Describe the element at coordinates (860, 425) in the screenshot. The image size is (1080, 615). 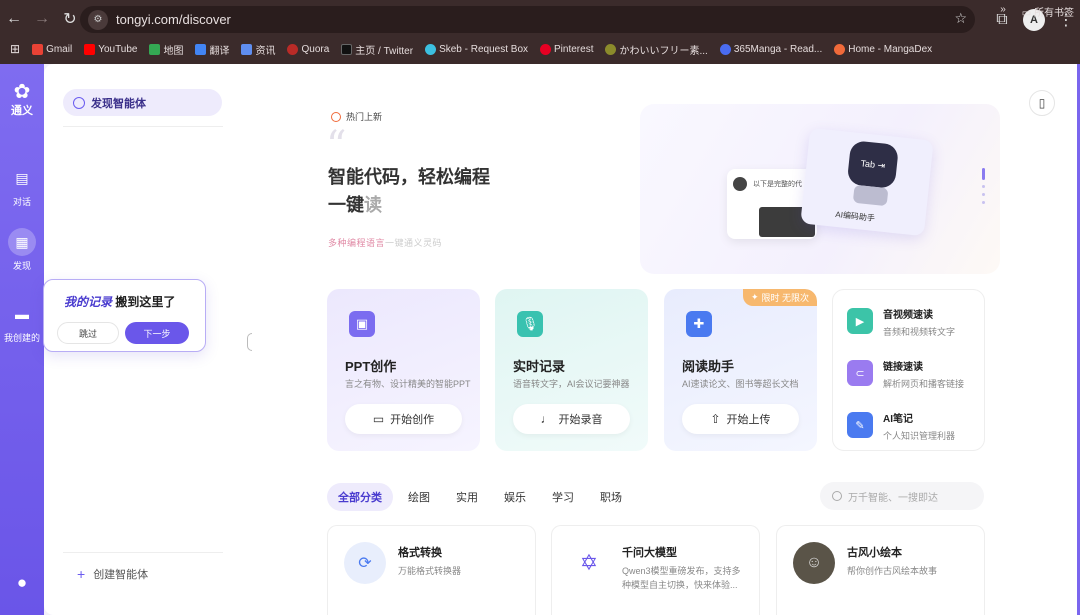
I see `pen-icon: ✎` at that location.